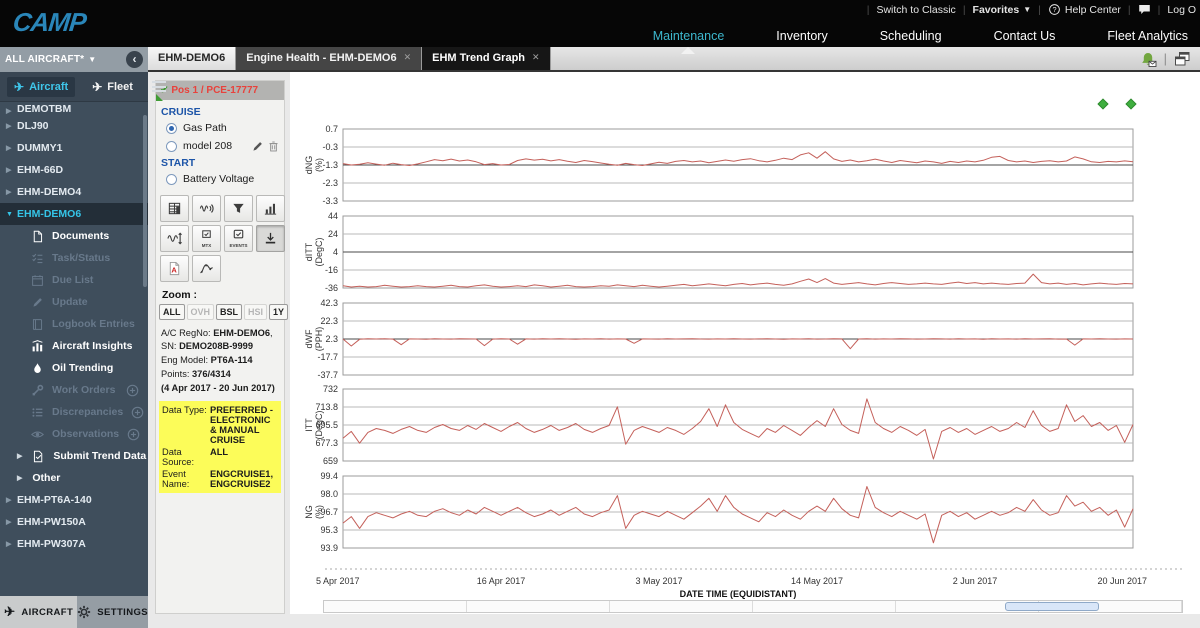 This screenshot has width=1200, height=628. I want to click on sidebar-item-due-list: Due List, so click(74, 280).